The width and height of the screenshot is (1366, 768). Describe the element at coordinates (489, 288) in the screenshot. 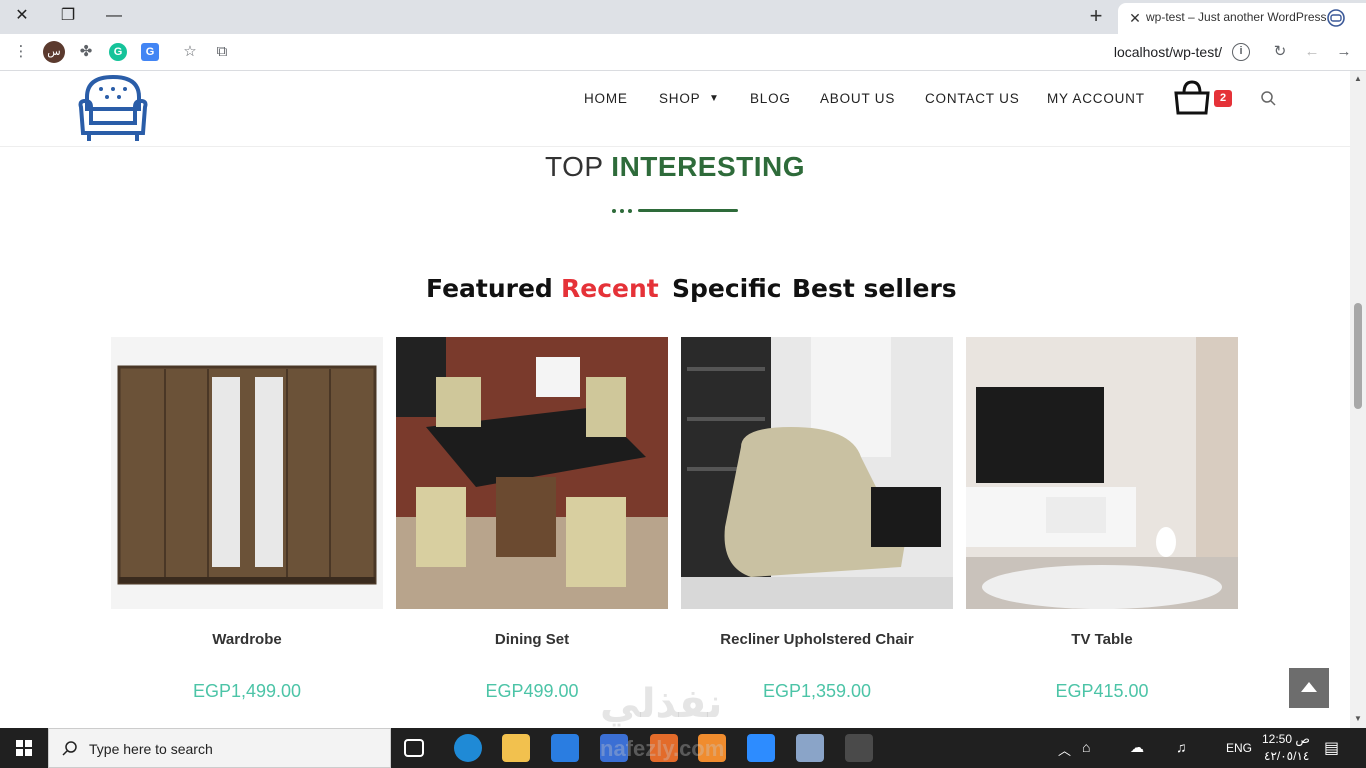

I see `tab-featured: Featured` at that location.